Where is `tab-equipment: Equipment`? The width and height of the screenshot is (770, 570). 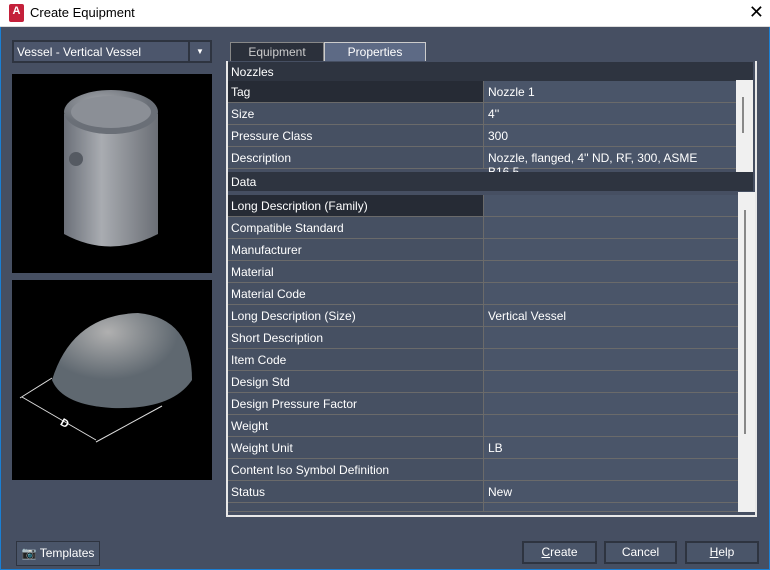
tab-equipment: Equipment is located at coordinates (277, 52).